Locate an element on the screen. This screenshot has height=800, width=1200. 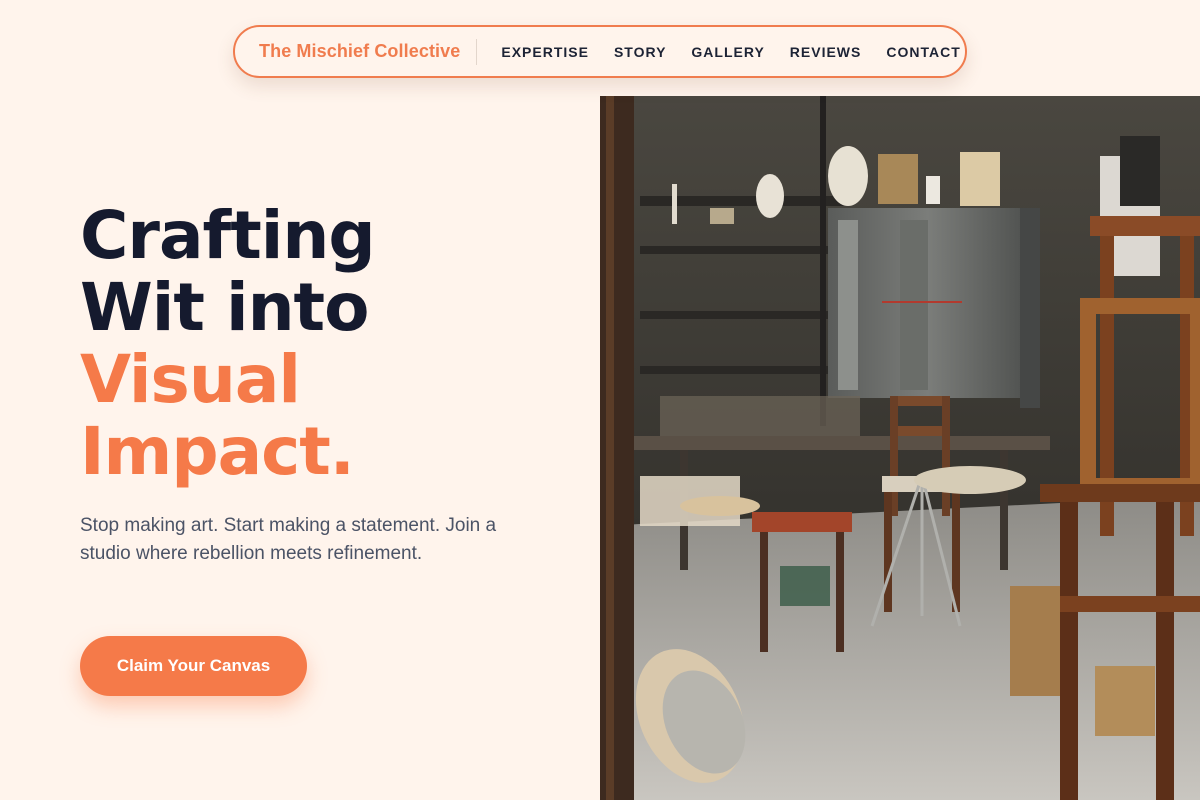
nav-link-story: STORY is located at coordinates (640, 52).